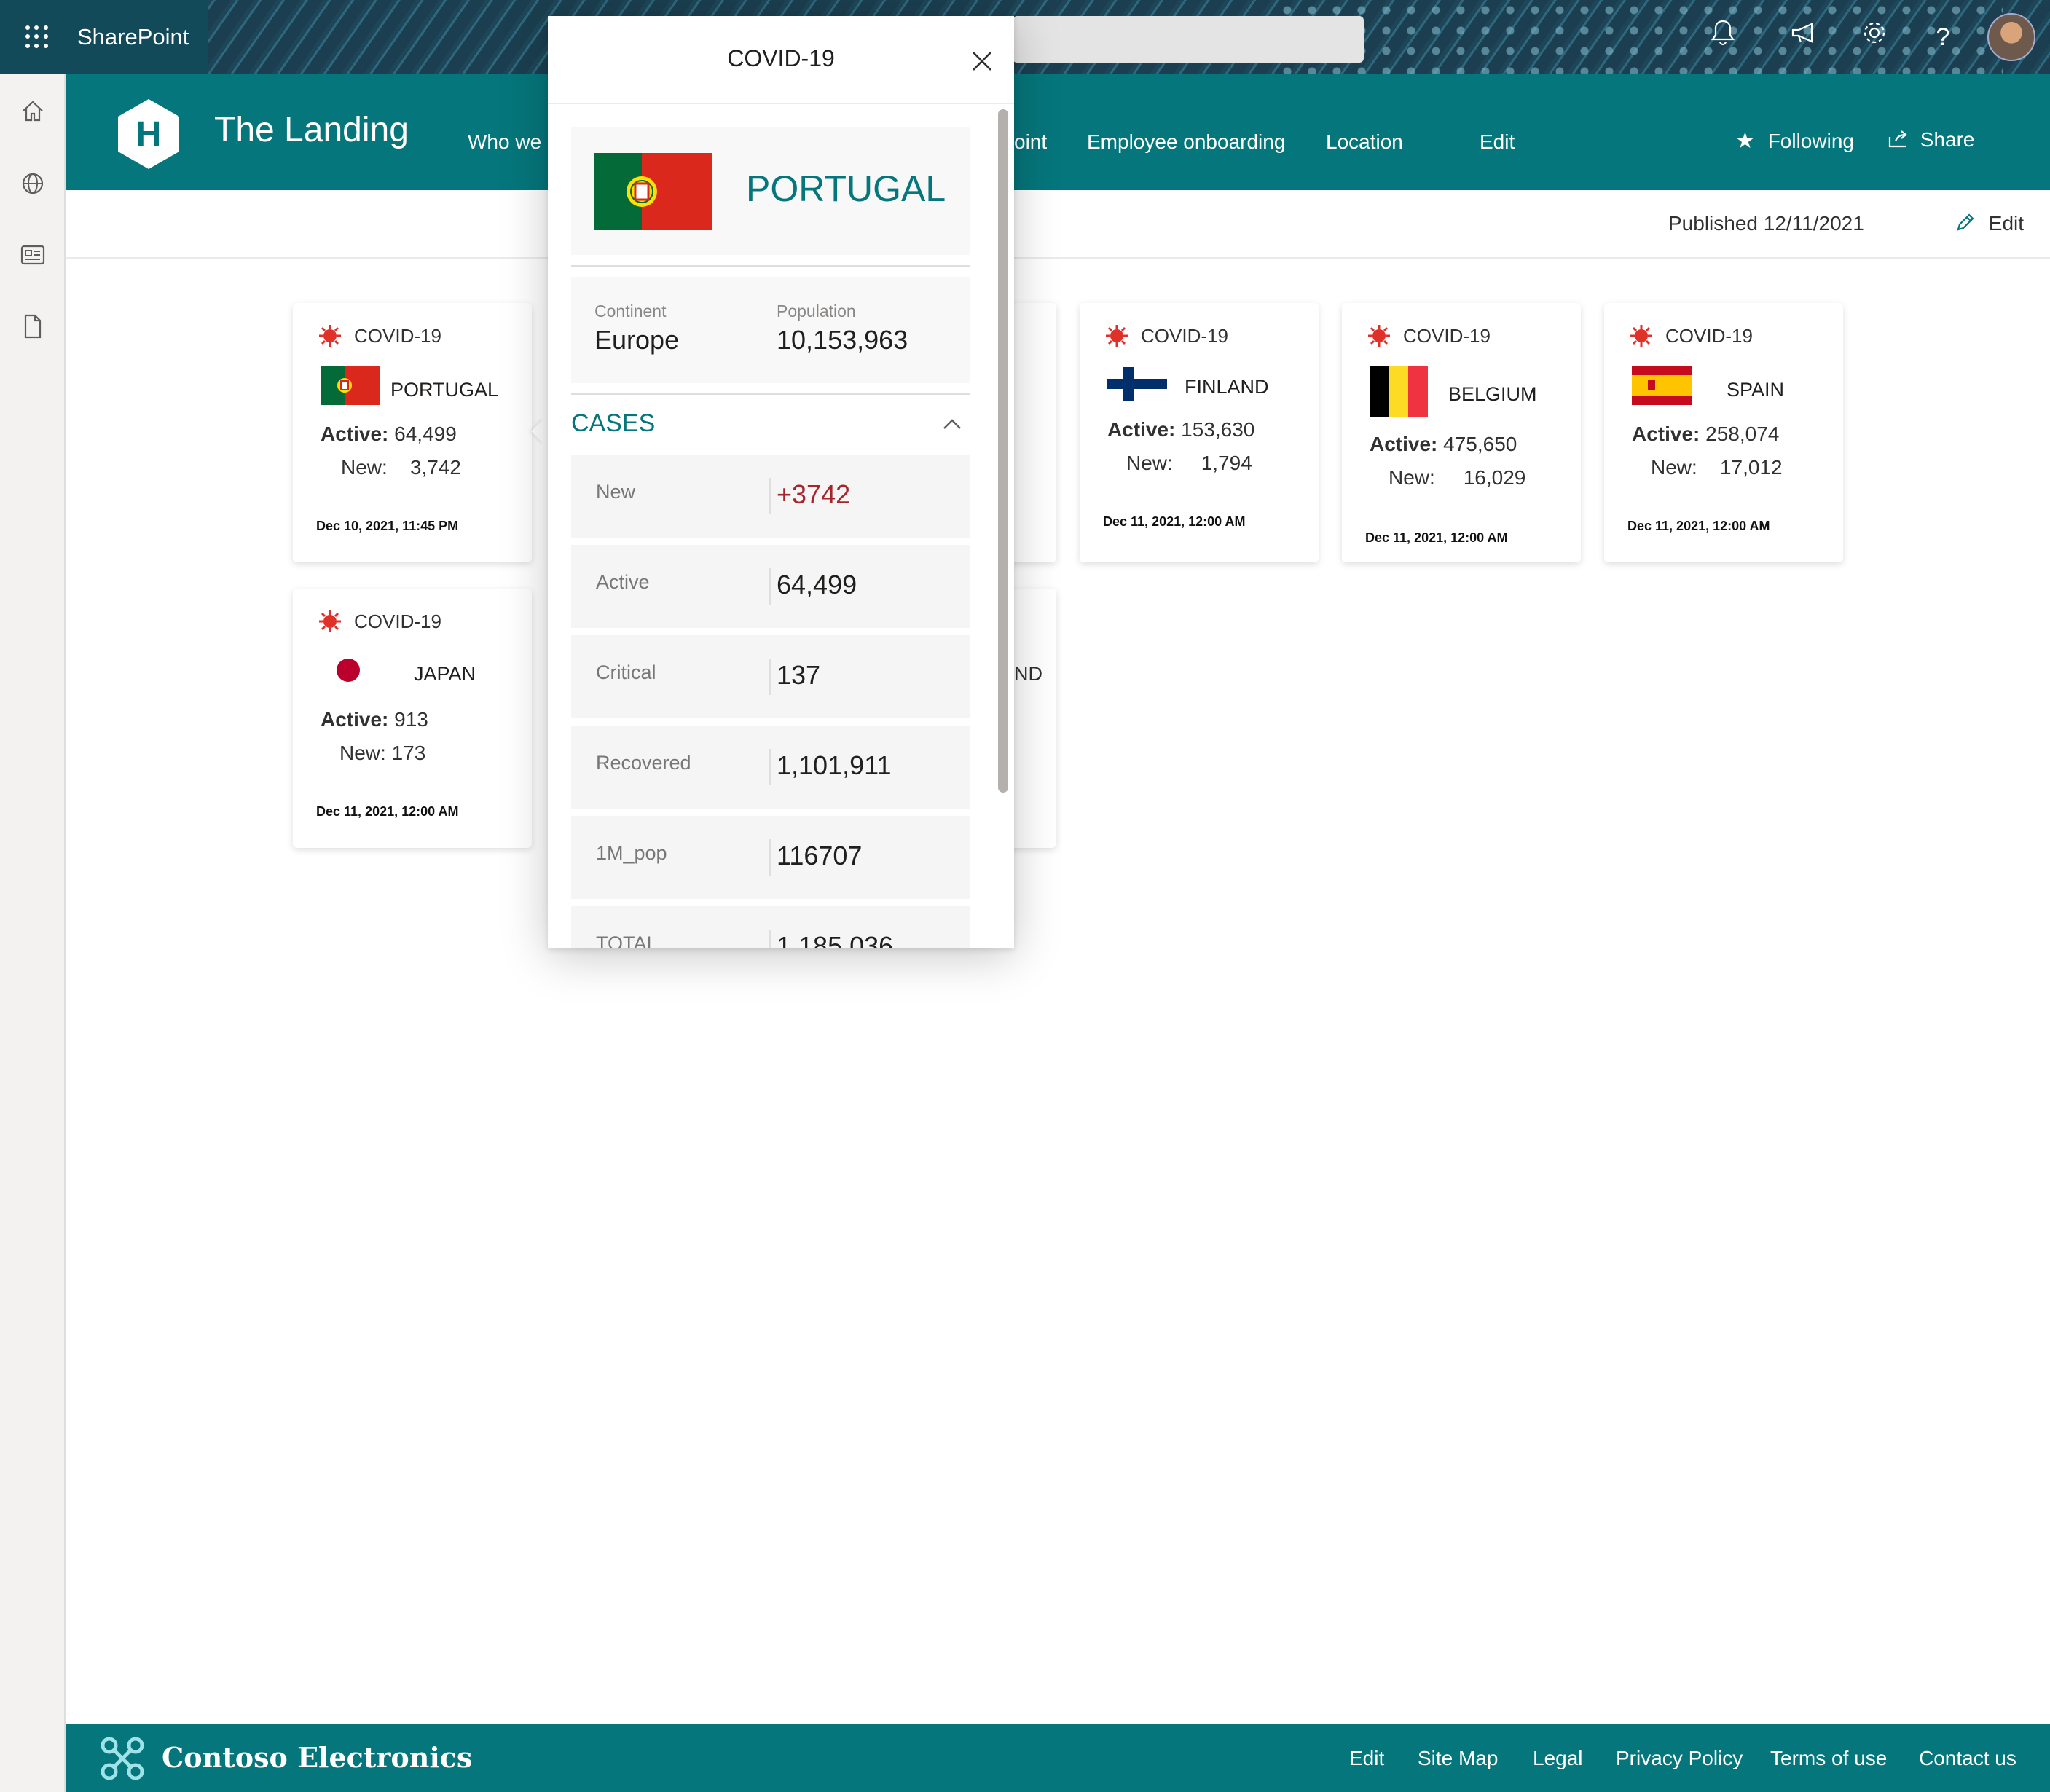 The height and width of the screenshot is (1792, 2050). Describe the element at coordinates (1188, 40) in the screenshot. I see `search-box` at that location.